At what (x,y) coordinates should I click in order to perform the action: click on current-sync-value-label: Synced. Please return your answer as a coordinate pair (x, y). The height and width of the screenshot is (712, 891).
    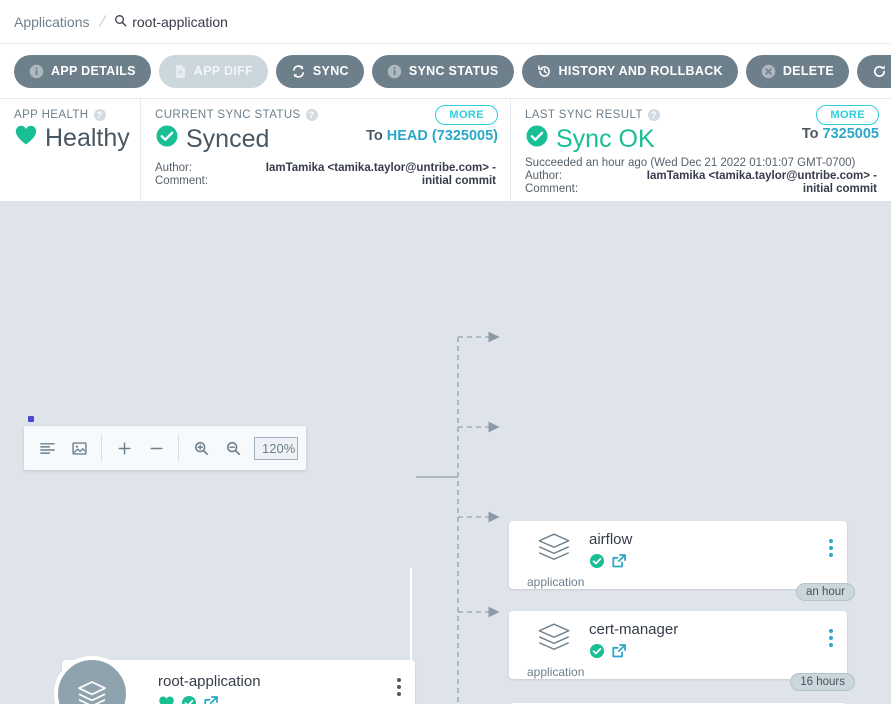
    Looking at the image, I should click on (228, 139).